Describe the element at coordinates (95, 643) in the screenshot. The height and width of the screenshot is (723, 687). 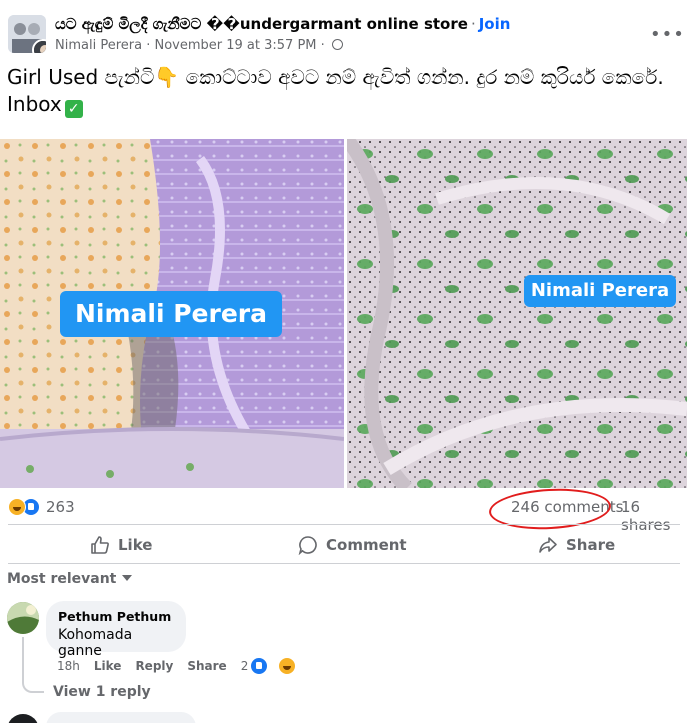
I see `comment-text: Kohomada ganne` at that location.